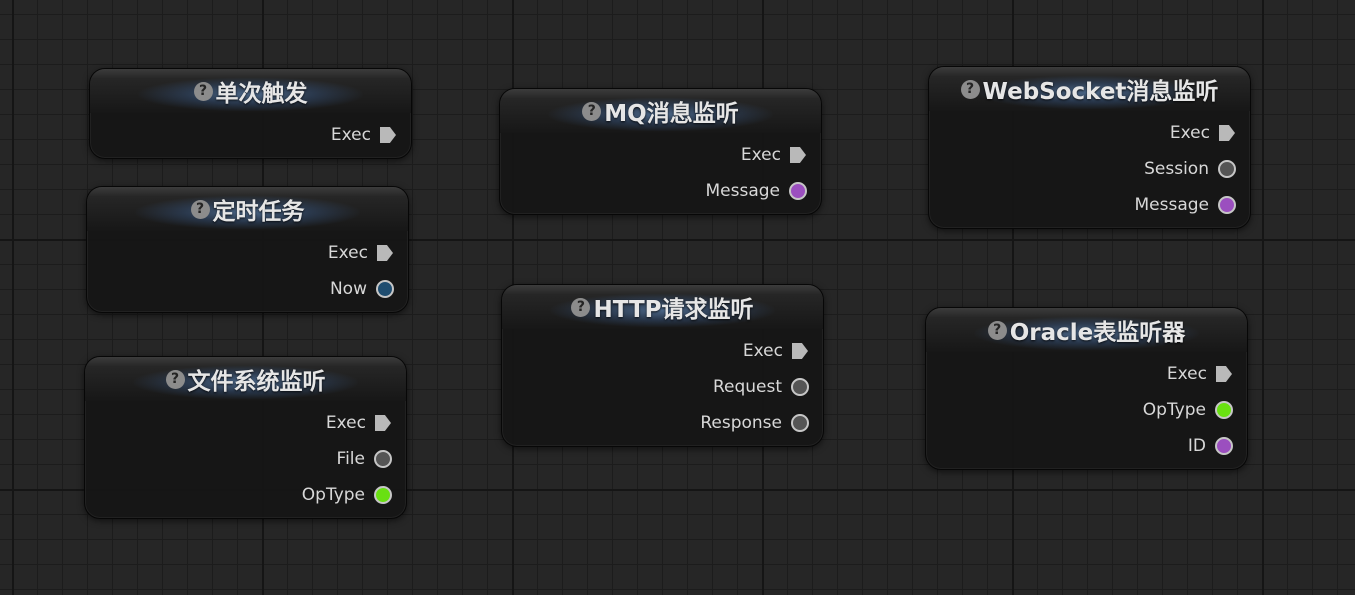  I want to click on pin-row-now: Now, so click(362, 289).